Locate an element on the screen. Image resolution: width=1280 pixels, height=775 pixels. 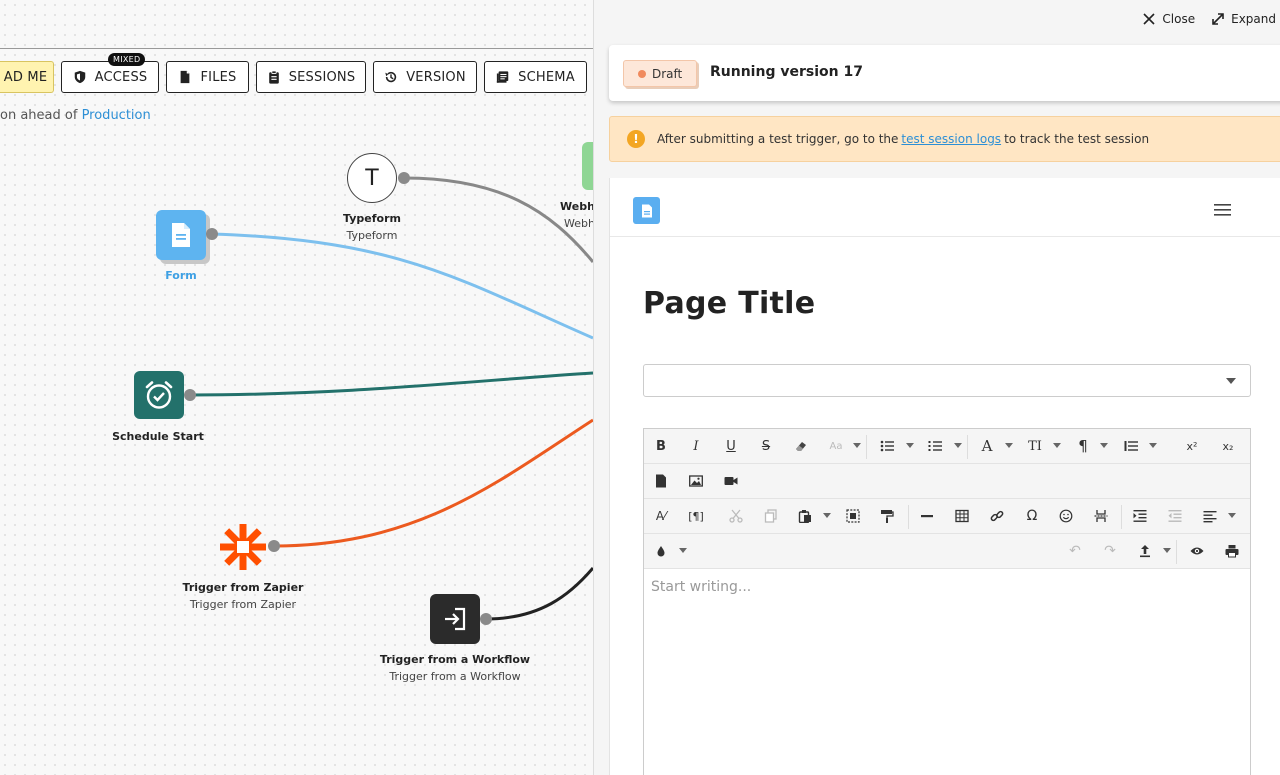
insert-link-button is located at coordinates (997, 516).